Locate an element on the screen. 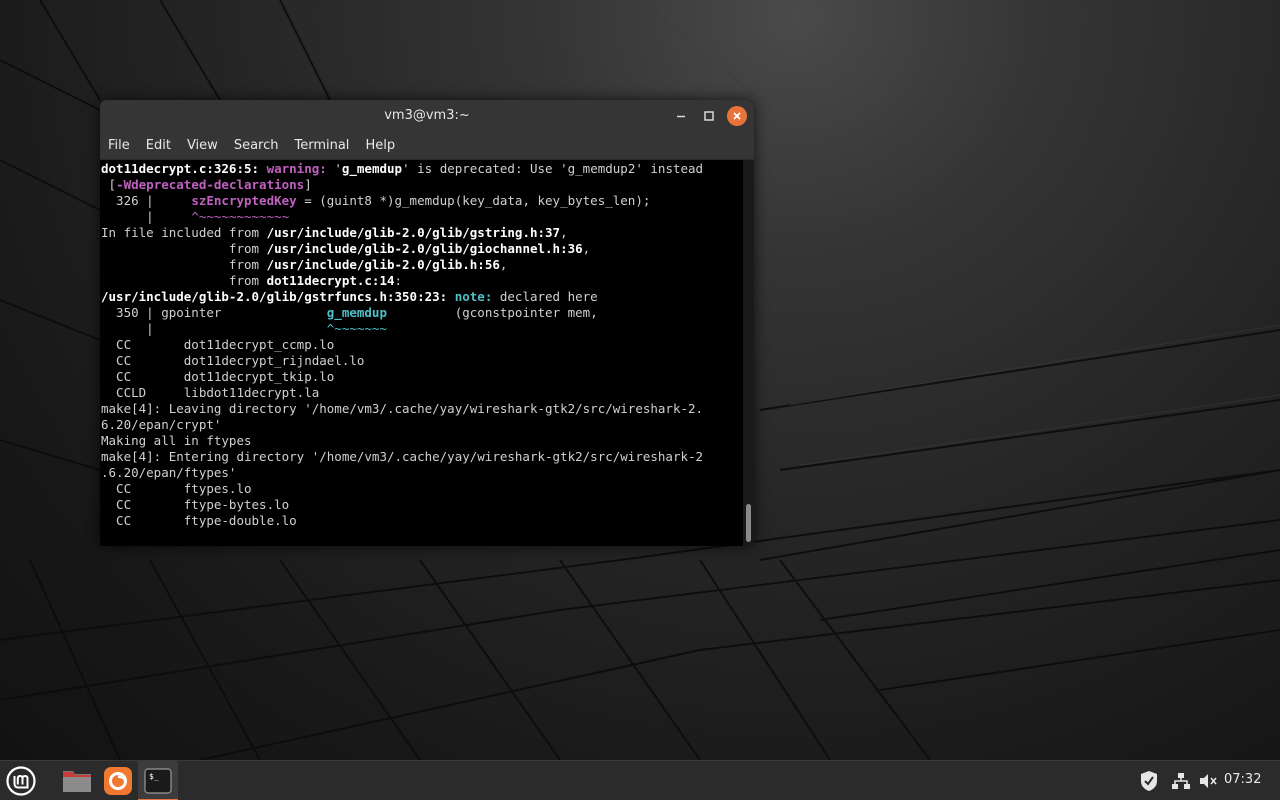 The height and width of the screenshot is (800, 1280). terminal-text-segment: CC dot11decrypt_ccmp.lo is located at coordinates (218, 344).